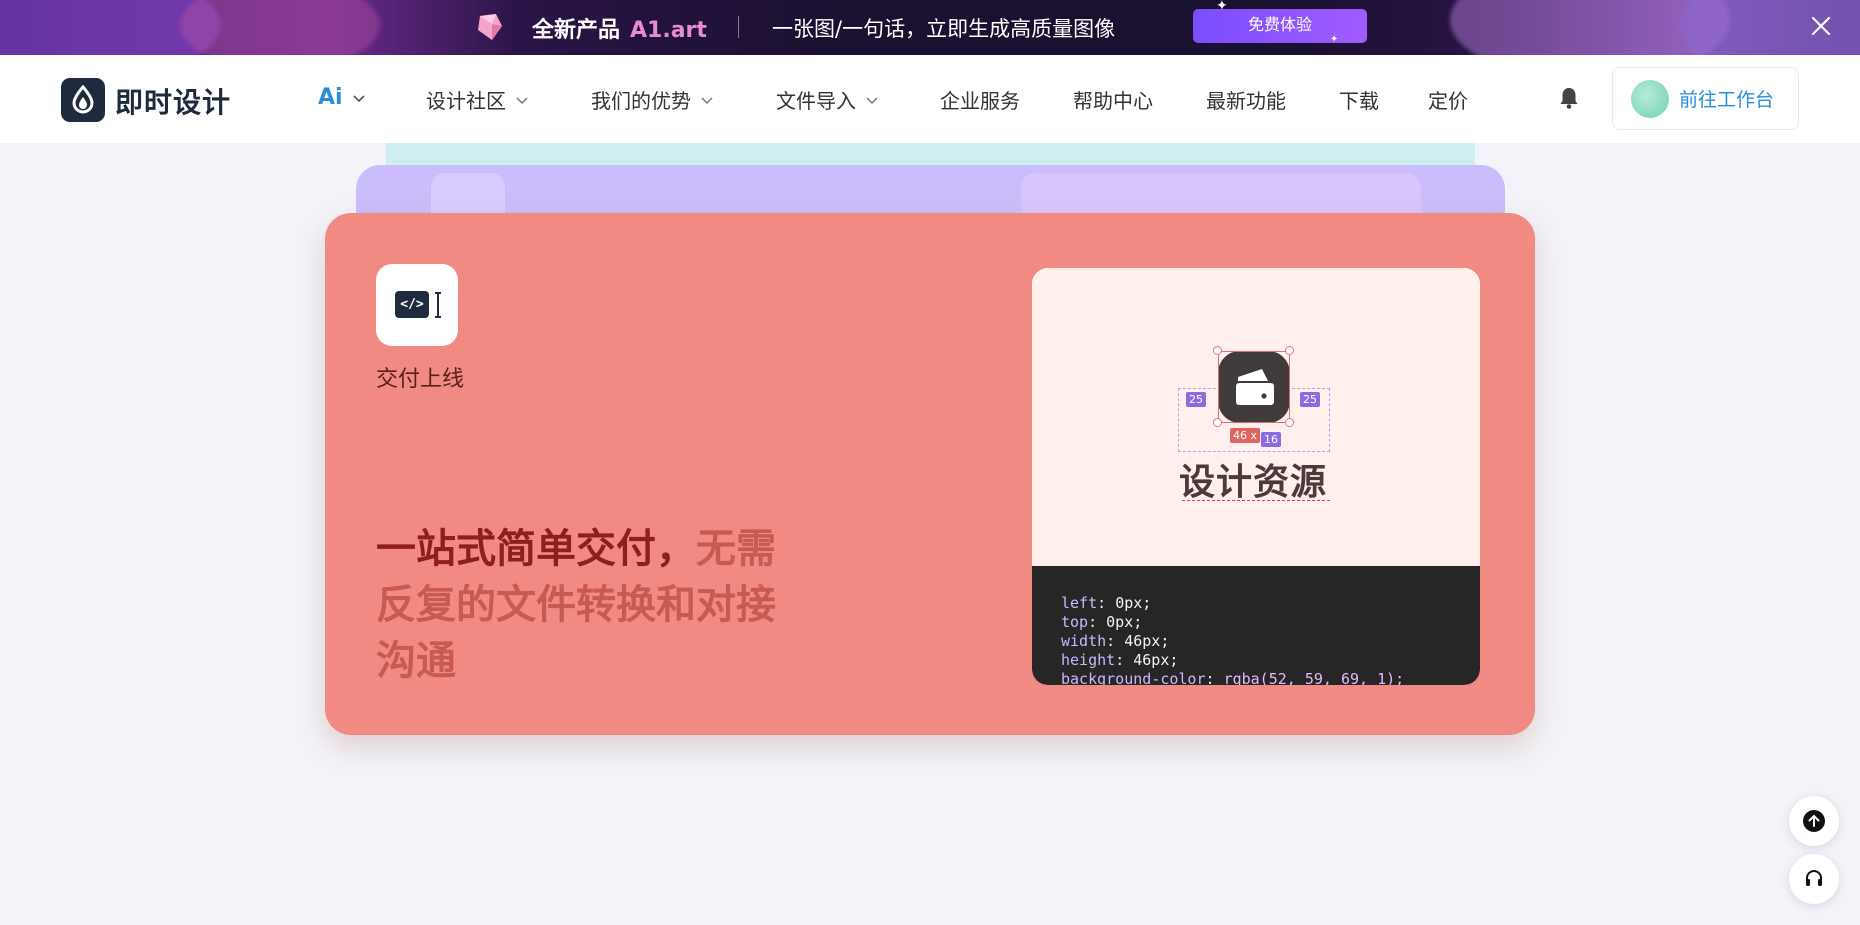  What do you see at coordinates (1115, 641) in the screenshot?
I see `code-line: width: 46px;` at bounding box center [1115, 641].